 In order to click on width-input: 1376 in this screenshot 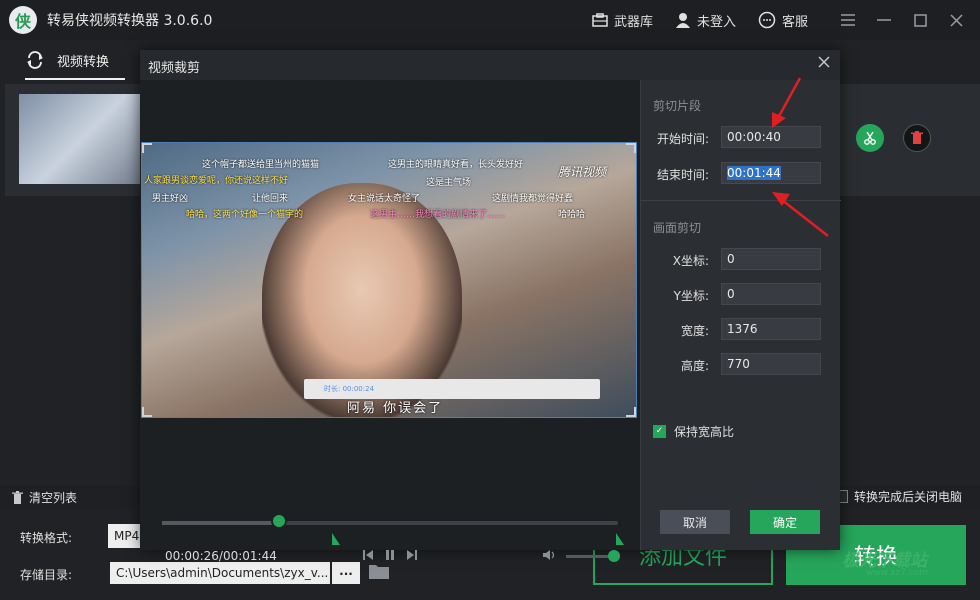, I will do `click(771, 329)`.